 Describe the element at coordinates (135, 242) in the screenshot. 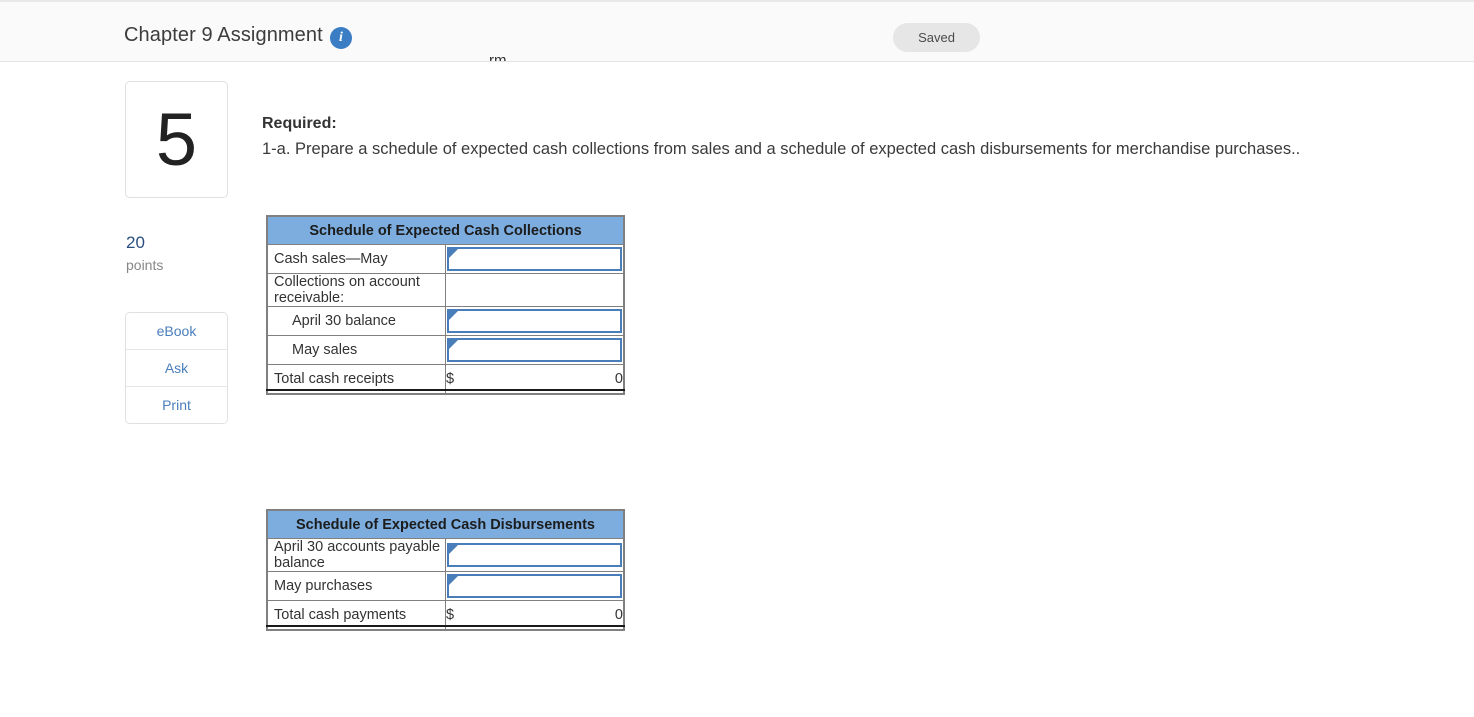

I see `points-value: 20` at that location.